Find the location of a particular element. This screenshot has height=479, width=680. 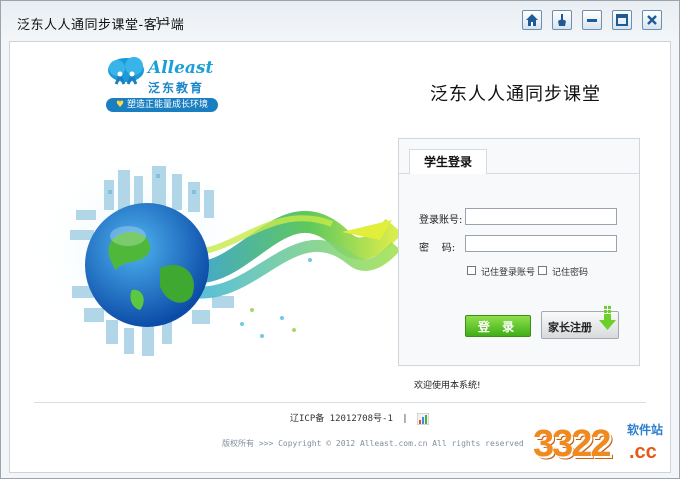

maximize-icon is located at coordinates (622, 20).